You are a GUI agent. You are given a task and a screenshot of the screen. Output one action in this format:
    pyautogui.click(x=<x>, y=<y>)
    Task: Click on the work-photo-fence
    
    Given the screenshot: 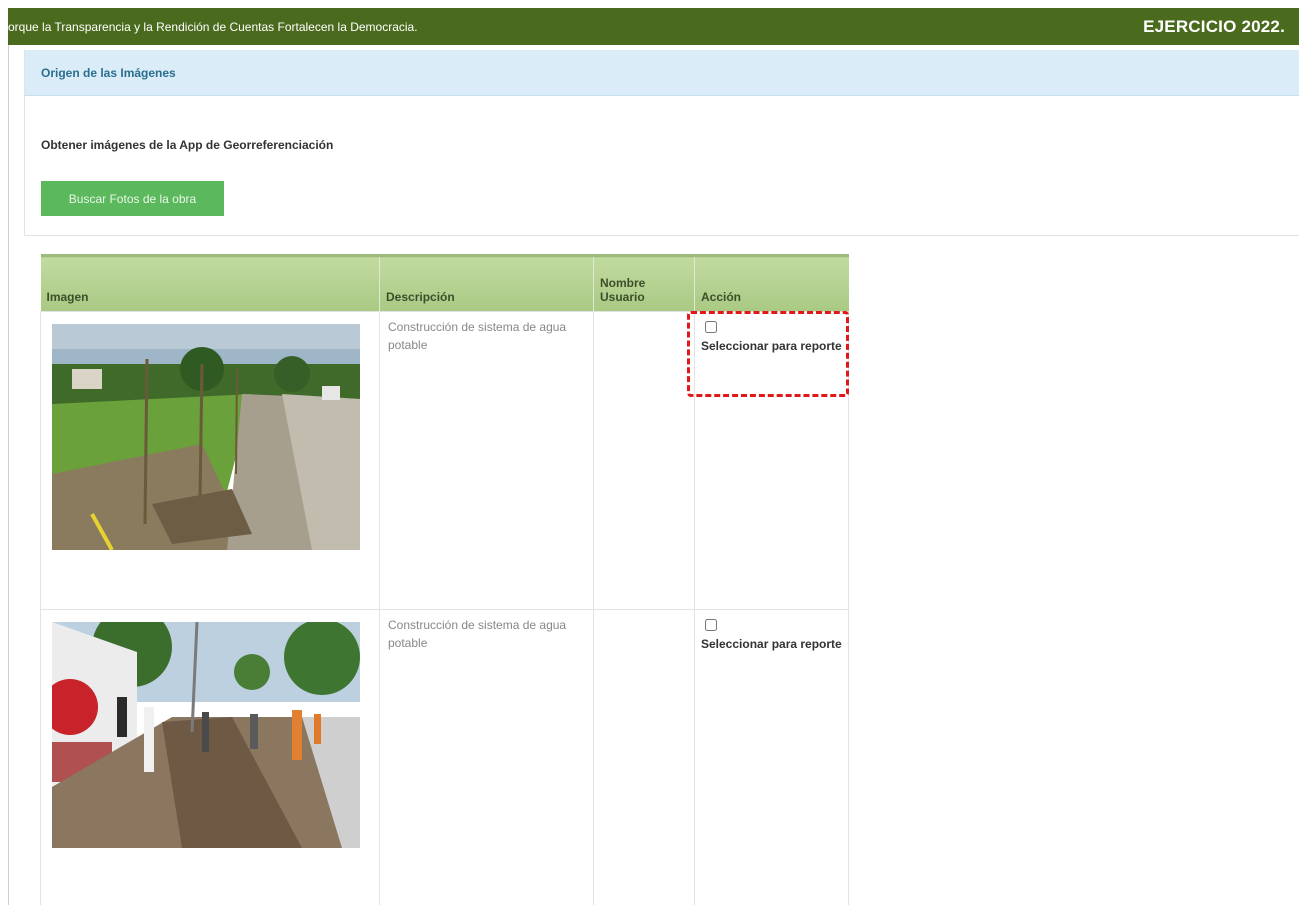 What is the action you would take?
    pyautogui.click(x=206, y=437)
    